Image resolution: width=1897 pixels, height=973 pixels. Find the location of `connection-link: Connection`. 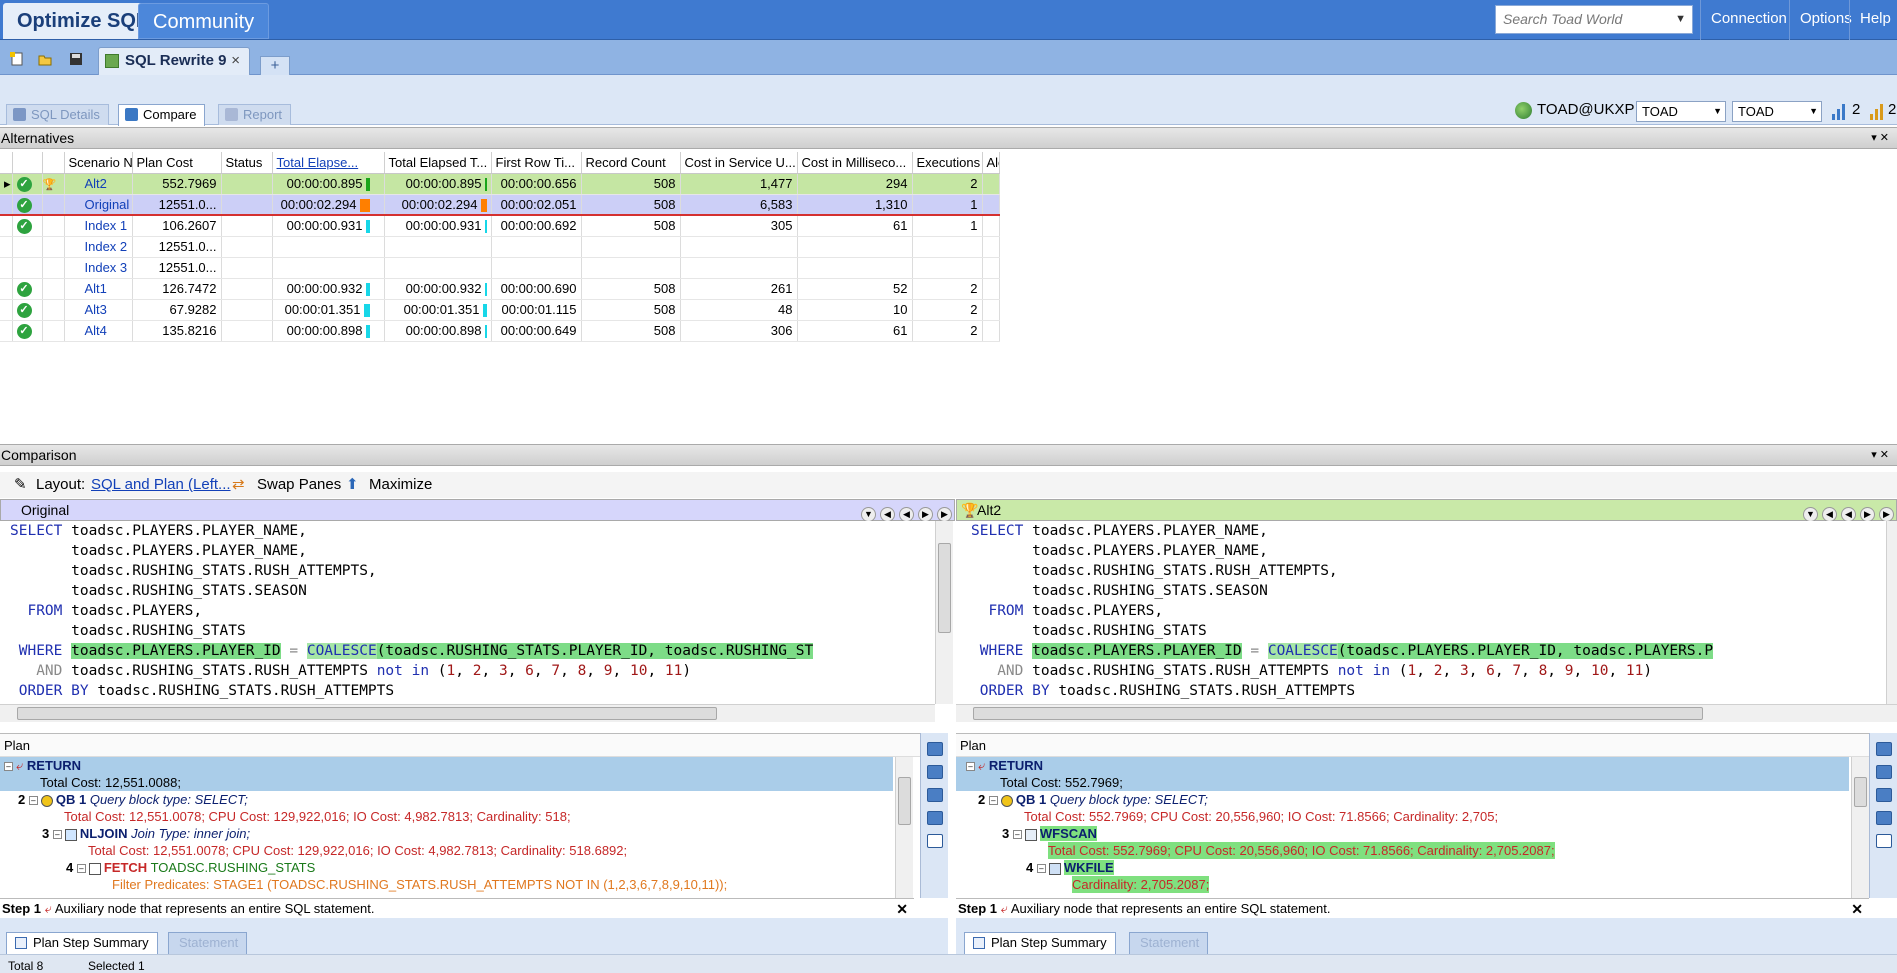

connection-link: Connection is located at coordinates (1748, 20).